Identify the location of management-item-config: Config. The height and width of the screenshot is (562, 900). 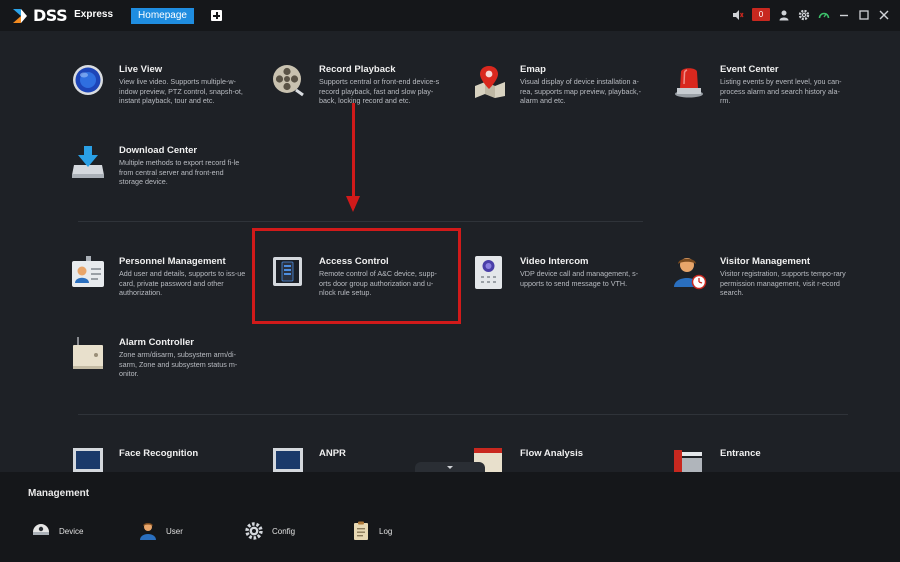
(269, 531).